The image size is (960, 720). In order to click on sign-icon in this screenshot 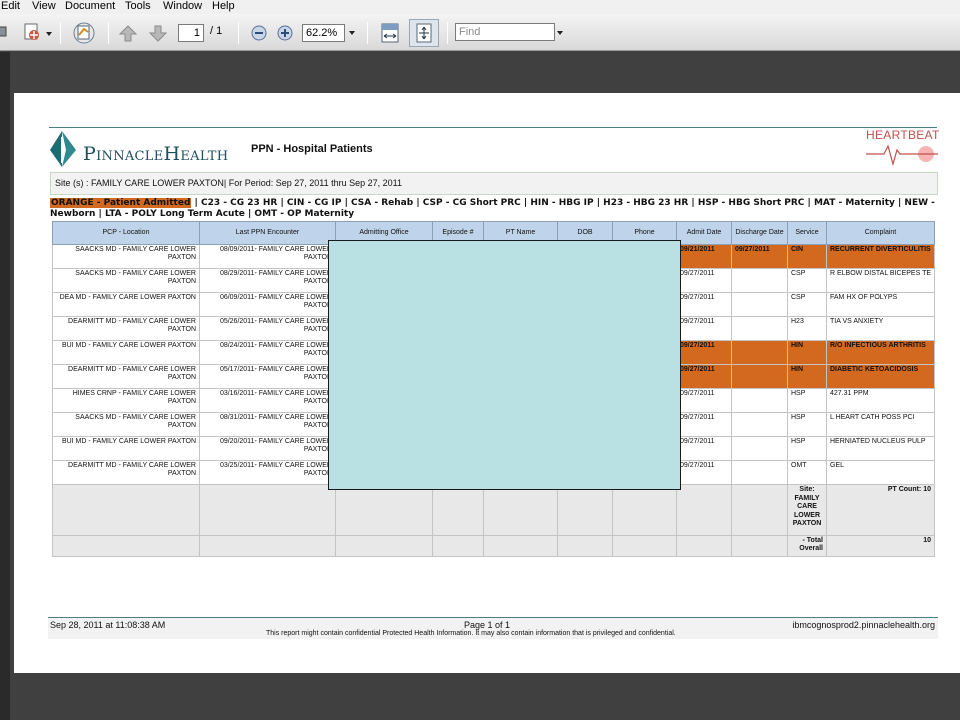, I will do `click(84, 33)`.